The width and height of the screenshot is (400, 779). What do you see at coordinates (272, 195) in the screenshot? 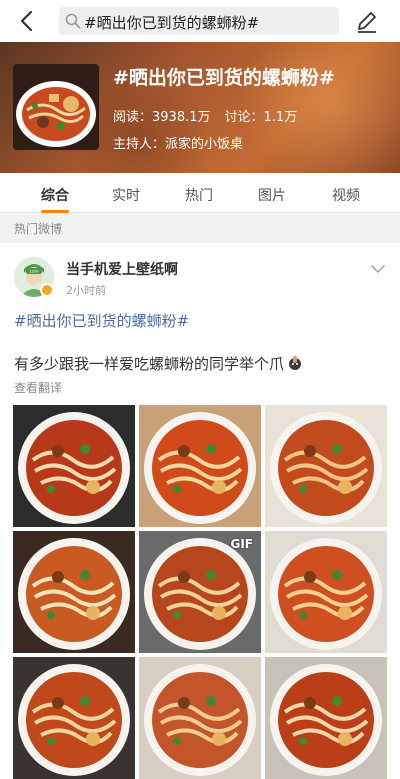
I see `tab-images: 图片` at bounding box center [272, 195].